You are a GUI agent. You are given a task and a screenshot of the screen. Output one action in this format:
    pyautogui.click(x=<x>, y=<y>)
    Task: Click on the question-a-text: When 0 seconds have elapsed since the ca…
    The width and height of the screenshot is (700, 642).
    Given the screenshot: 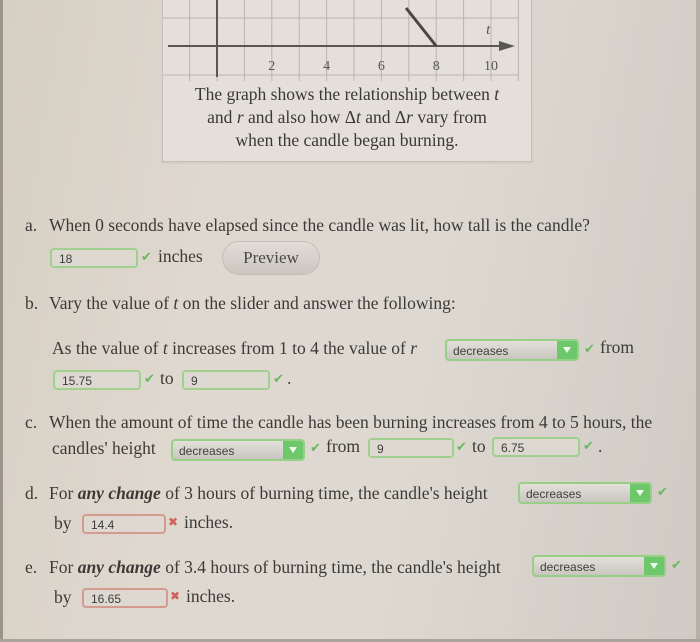 What is the action you would take?
    pyautogui.click(x=319, y=225)
    